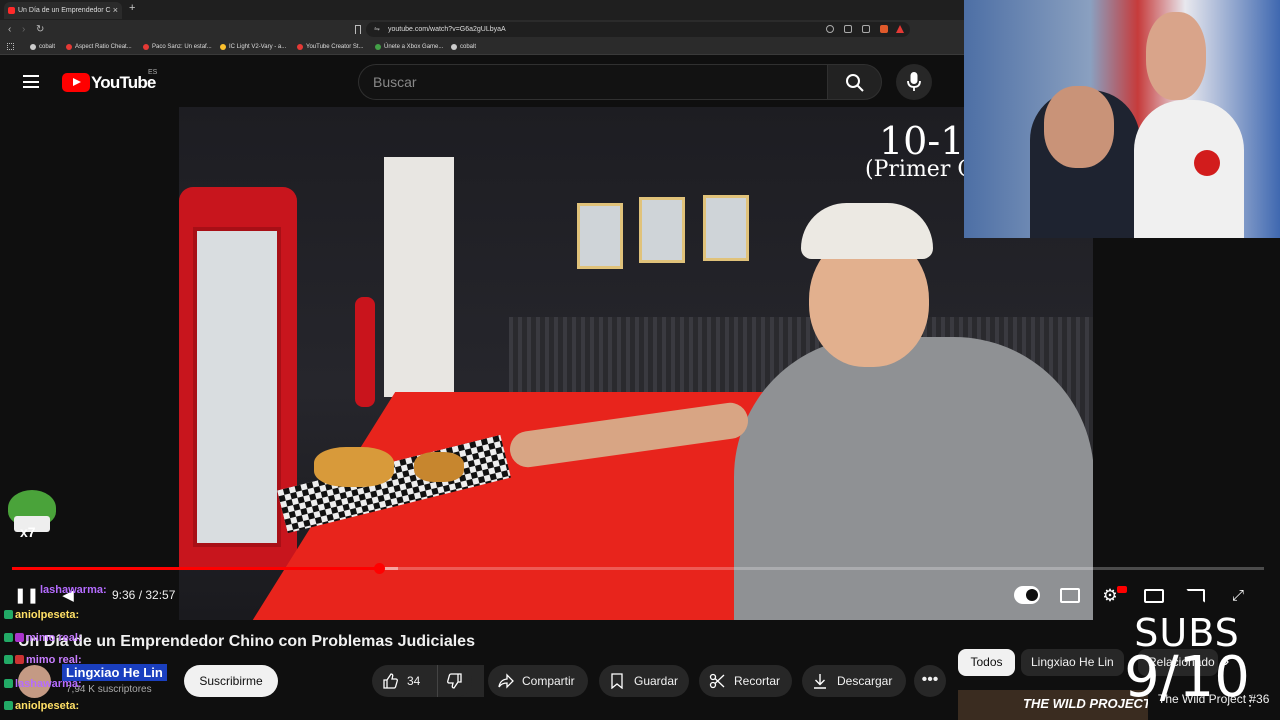  What do you see at coordinates (638, 29) in the screenshot?
I see `address-bar: ⇋ youtube.com/watch?v=G6a2gULbyaA` at bounding box center [638, 29].